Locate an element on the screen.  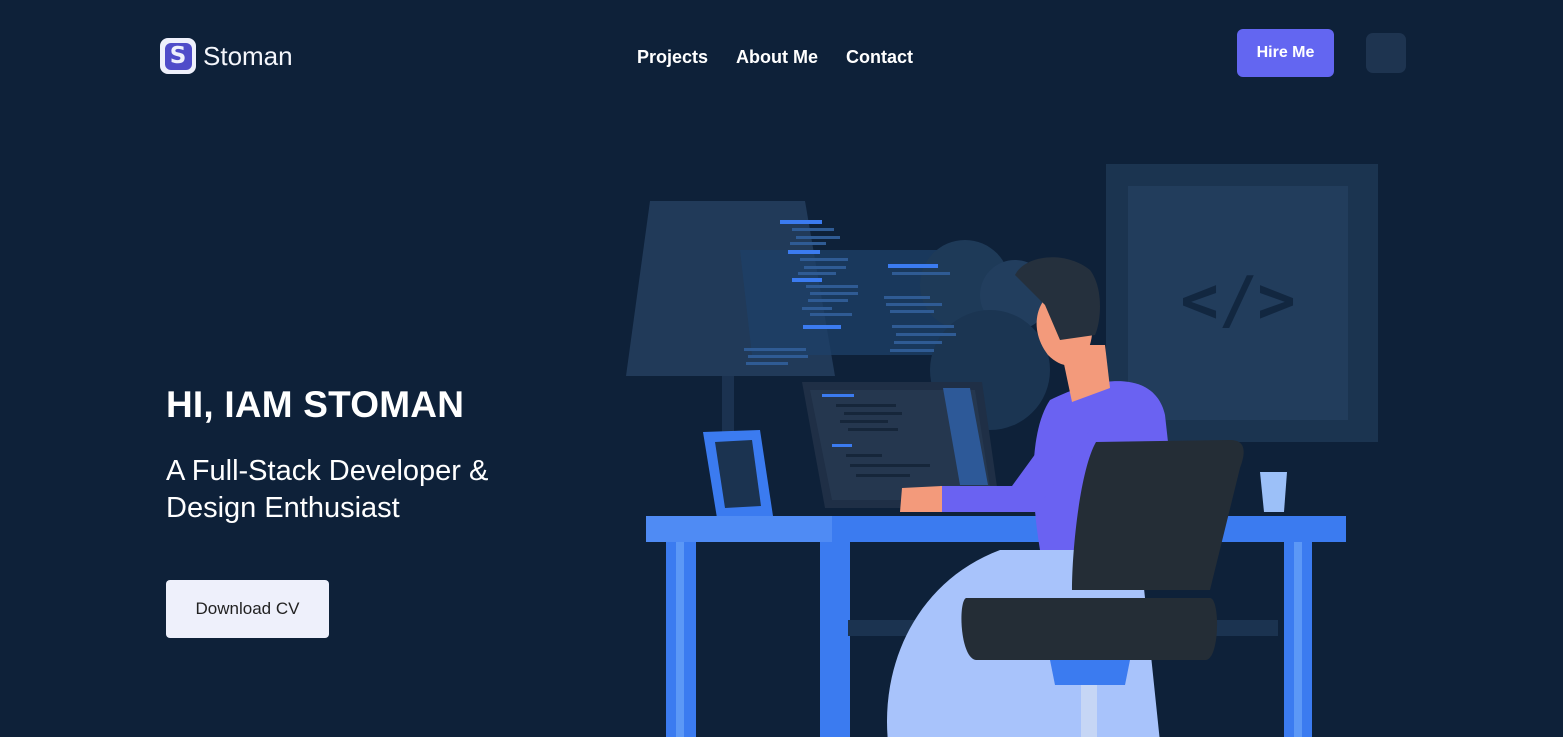
main-nav: Projects About Me Contact is located at coordinates (775, 57).